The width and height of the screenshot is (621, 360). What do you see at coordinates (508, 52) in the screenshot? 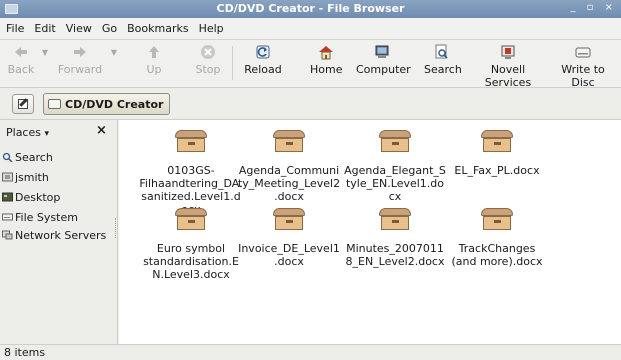
I see `novell-icon` at bounding box center [508, 52].